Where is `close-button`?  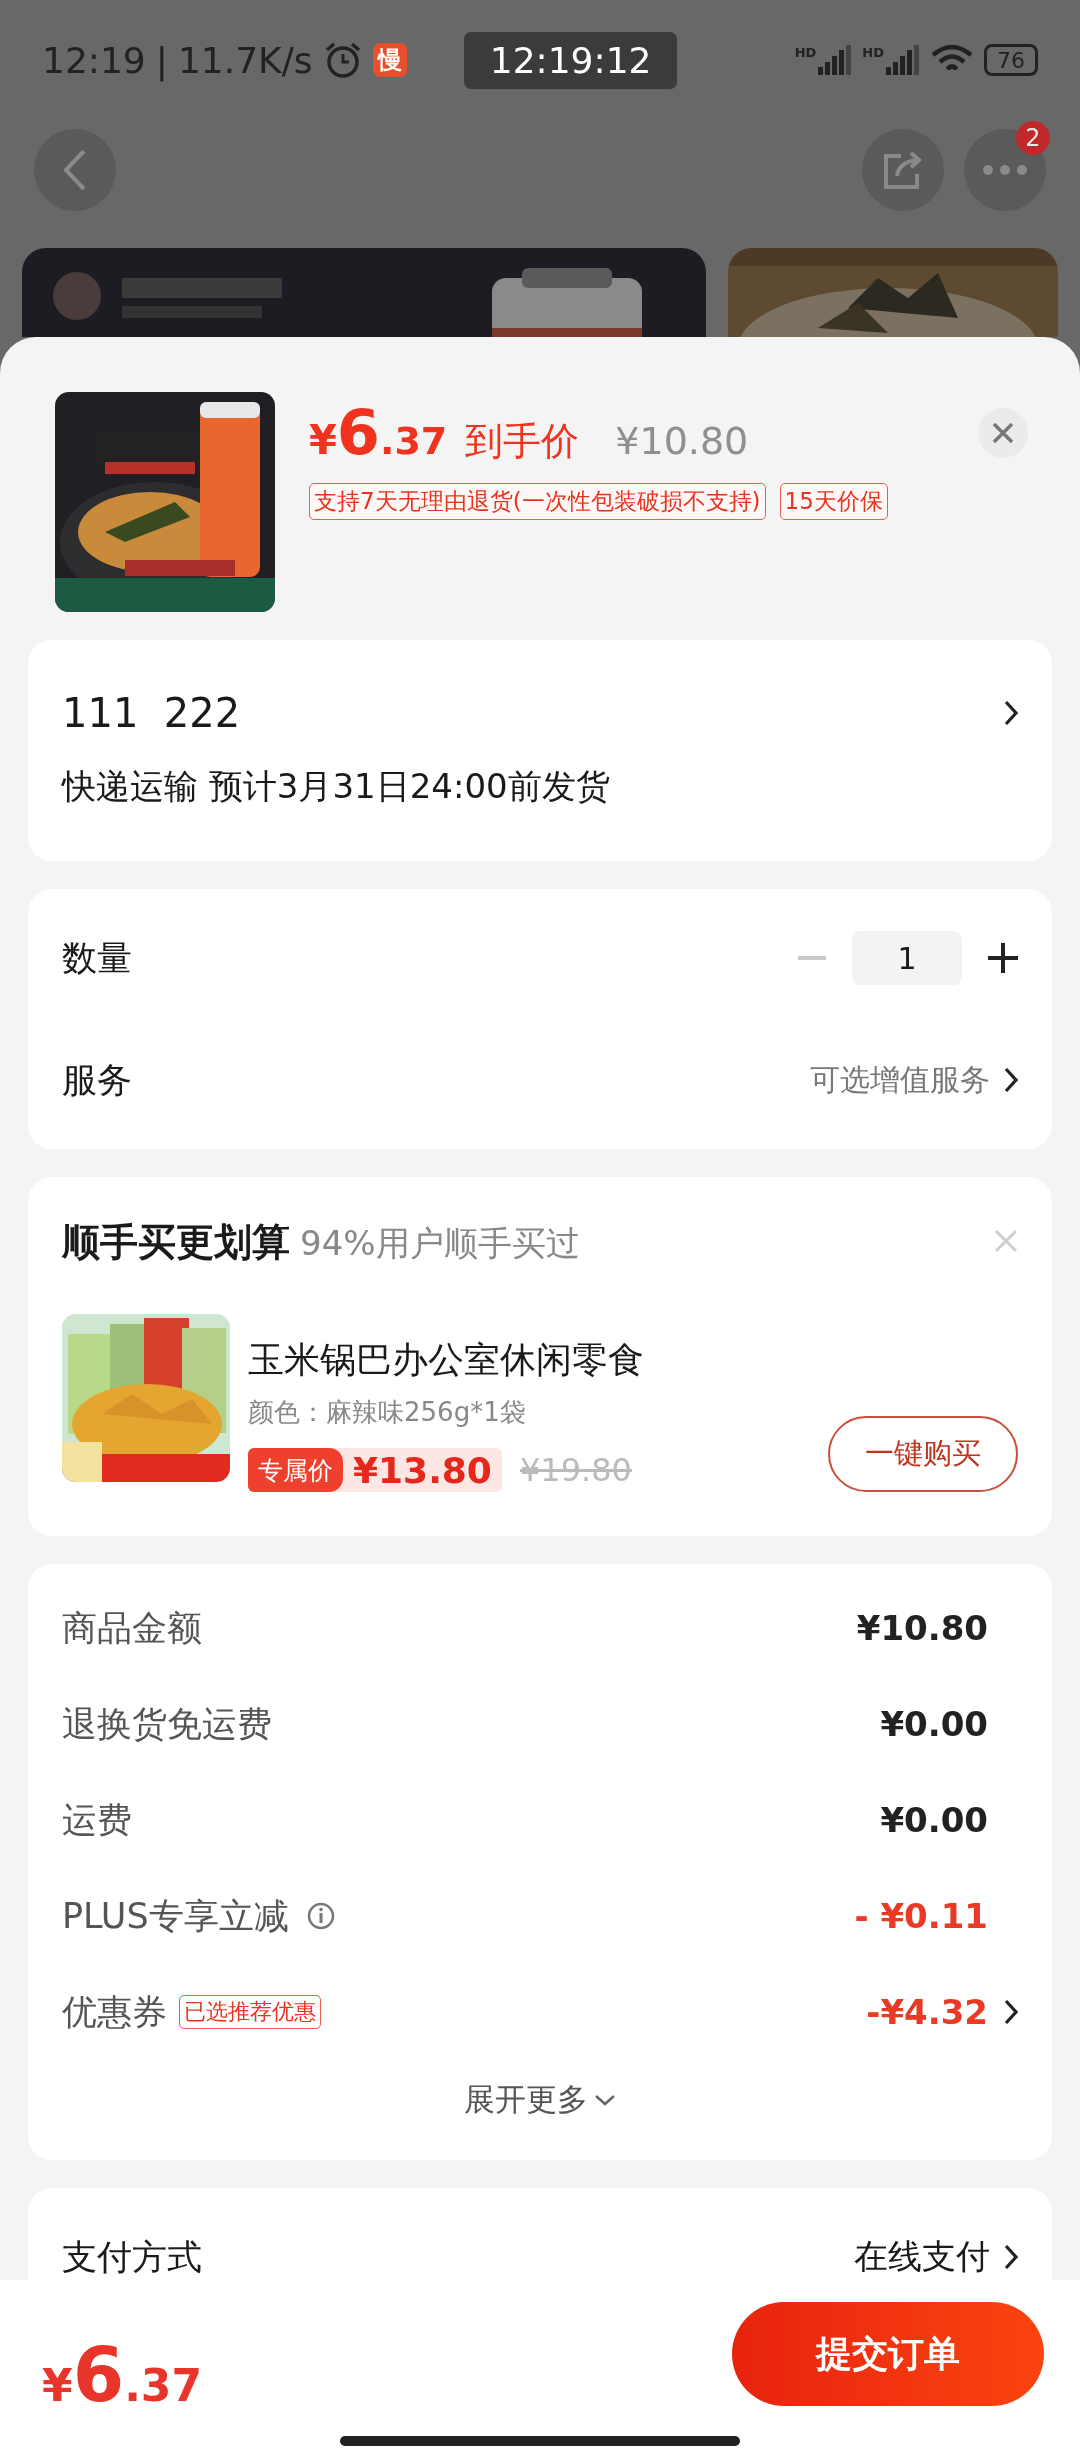
close-button is located at coordinates (1003, 432).